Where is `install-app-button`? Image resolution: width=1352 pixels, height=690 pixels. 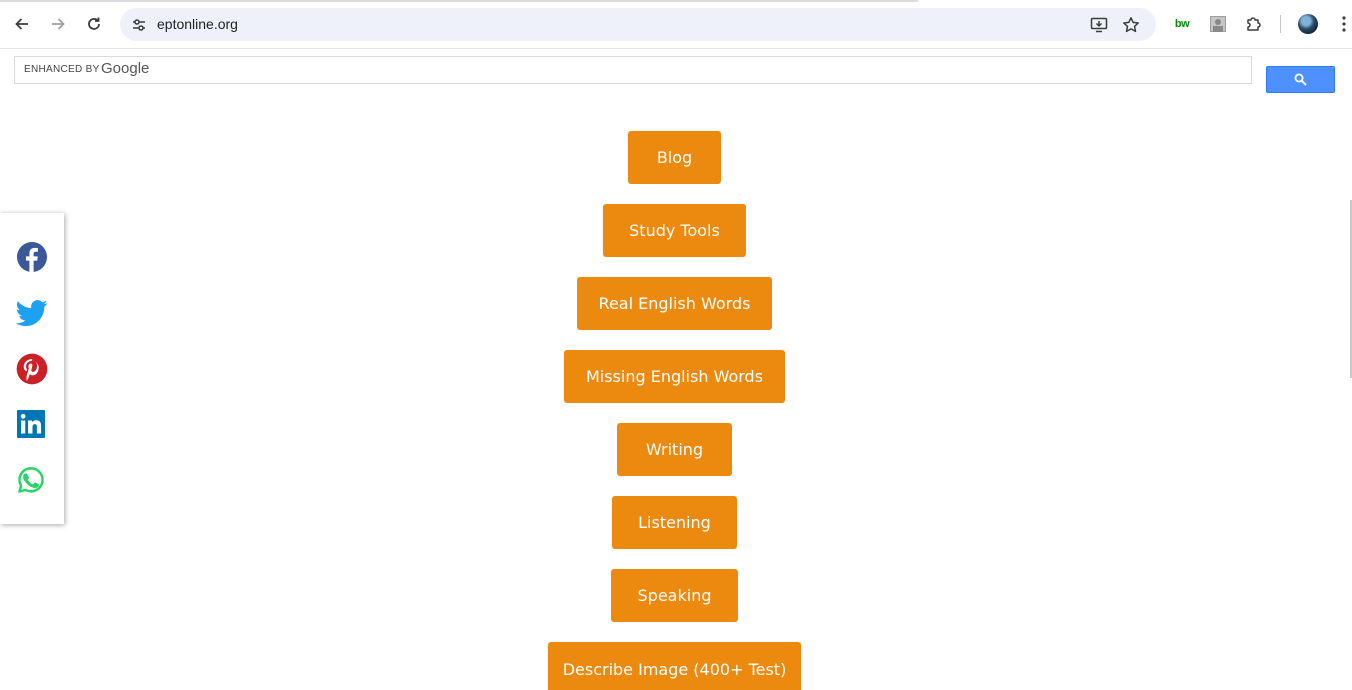 install-app-button is located at coordinates (1099, 25).